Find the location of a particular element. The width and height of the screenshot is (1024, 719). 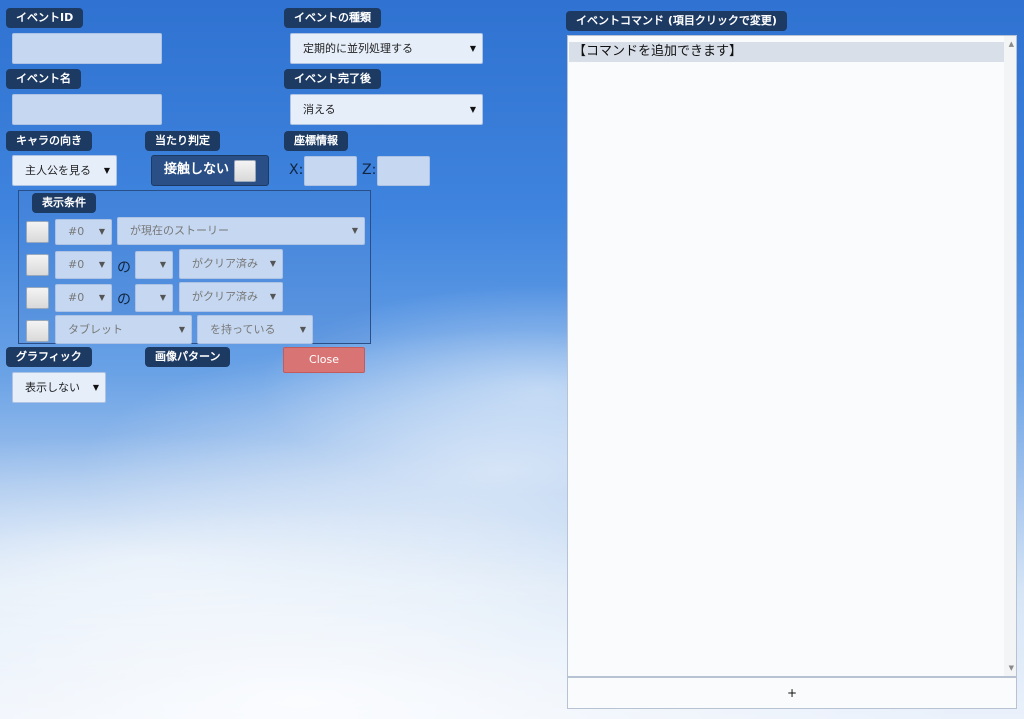

after-complete-value: 消える is located at coordinates (319, 109).